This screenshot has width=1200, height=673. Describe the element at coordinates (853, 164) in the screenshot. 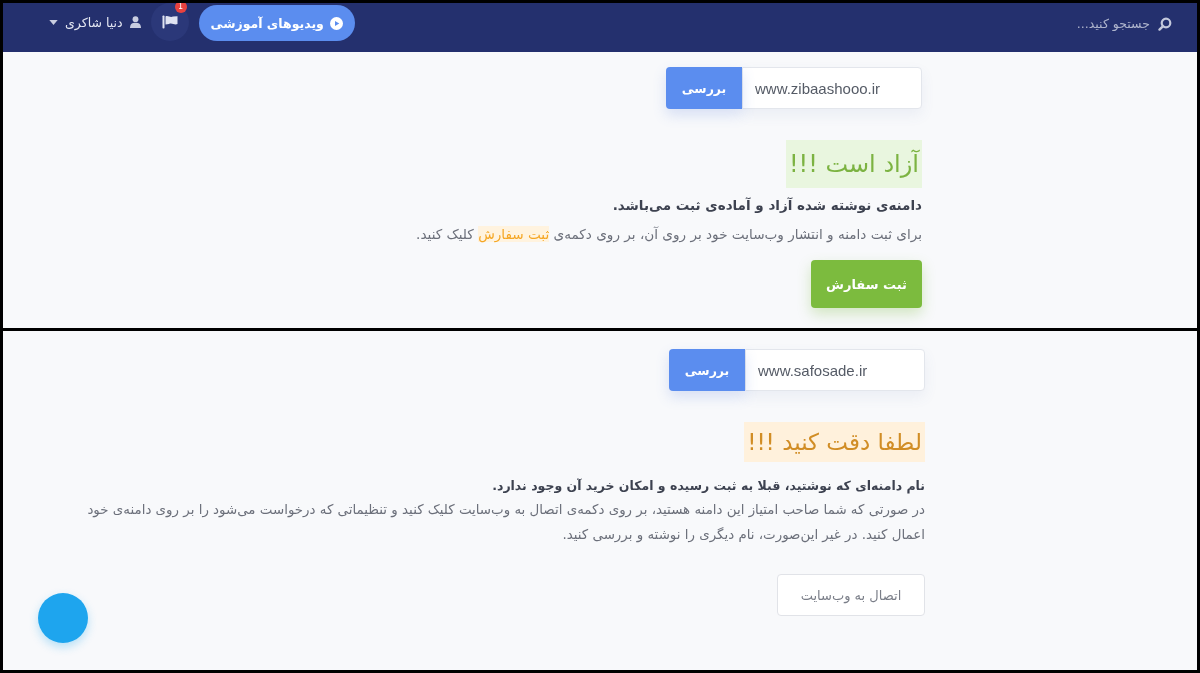

I see `status-heading: آزاد است !!!` at that location.